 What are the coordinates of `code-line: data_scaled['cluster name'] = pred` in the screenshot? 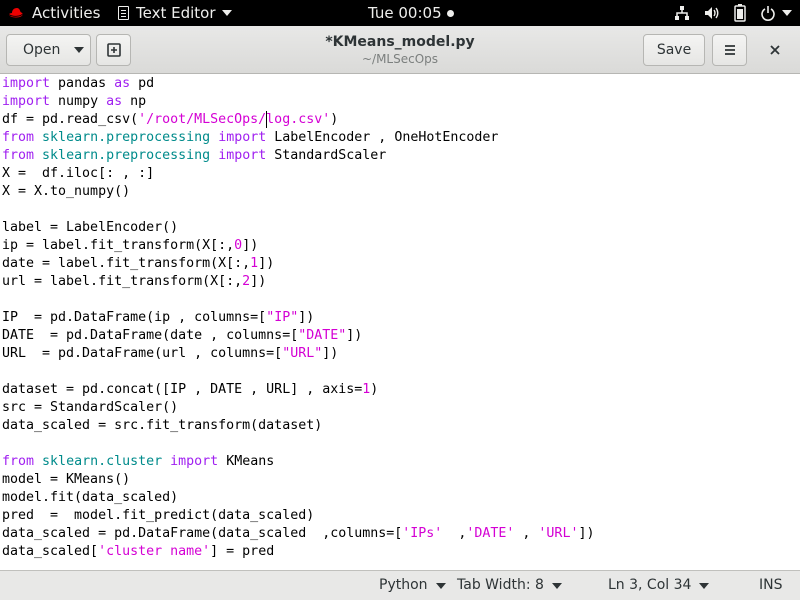 It's located at (138, 552).